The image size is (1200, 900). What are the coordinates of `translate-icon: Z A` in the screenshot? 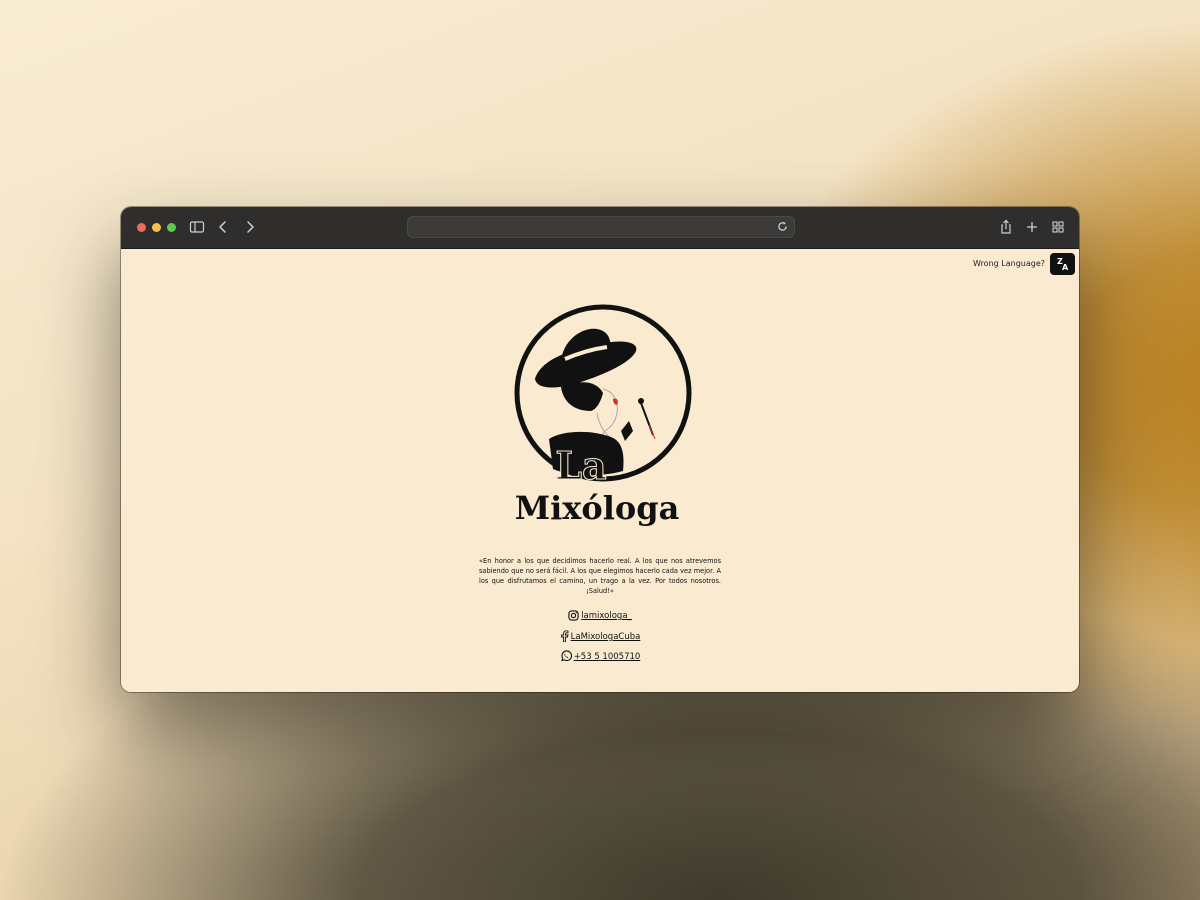 It's located at (1063, 264).